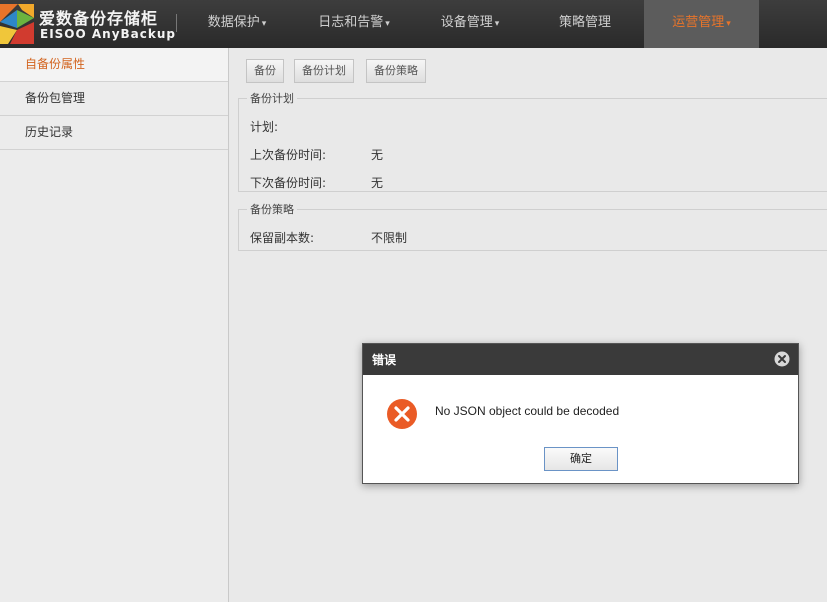 The image size is (827, 602). Describe the element at coordinates (114, 65) in the screenshot. I see `sidebar-item-self-backup-properties: 自备份属性` at that location.